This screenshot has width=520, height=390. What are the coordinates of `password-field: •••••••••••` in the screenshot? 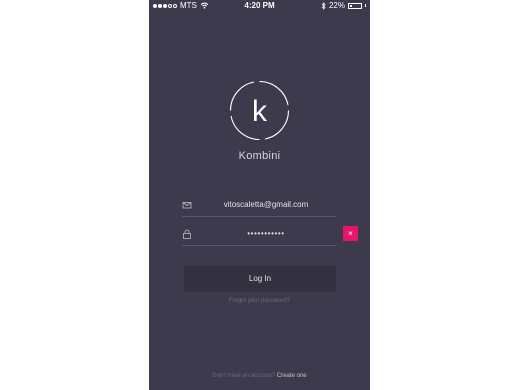 It's located at (259, 235).